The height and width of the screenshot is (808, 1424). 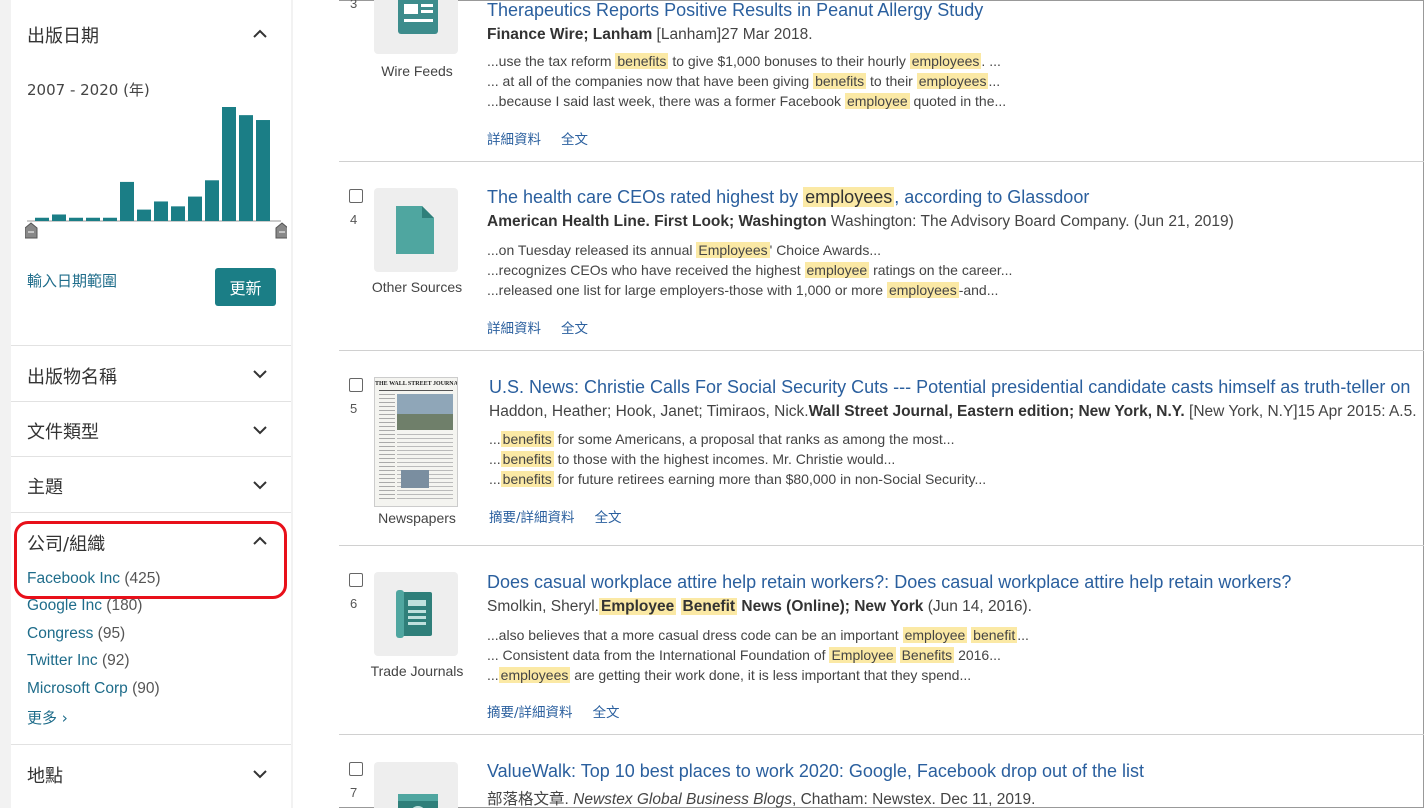 What do you see at coordinates (78, 661) in the screenshot?
I see `company-item: Twitter Inc (92)` at bounding box center [78, 661].